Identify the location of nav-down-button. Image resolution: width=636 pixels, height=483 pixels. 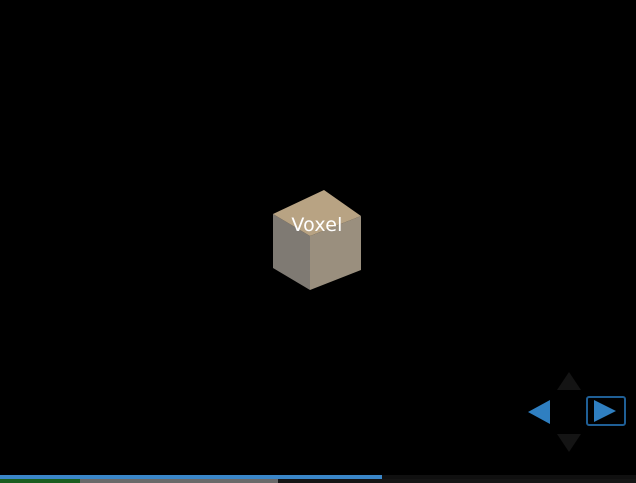
(569, 442).